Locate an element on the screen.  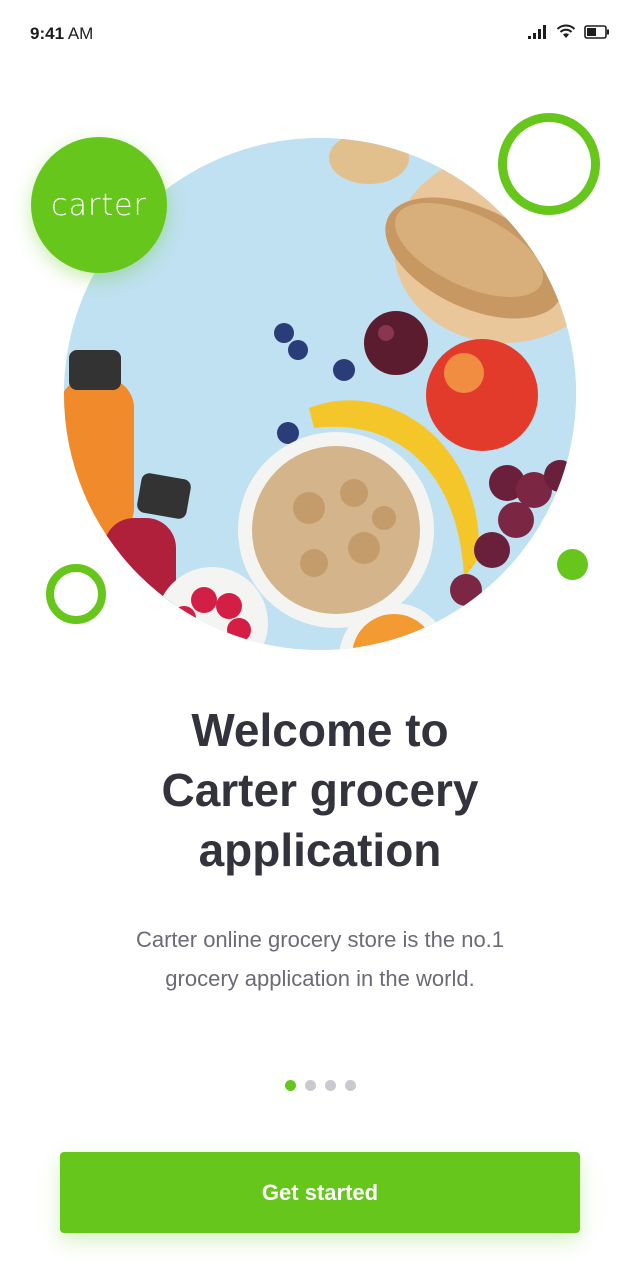
status-icons is located at coordinates (569, 31).